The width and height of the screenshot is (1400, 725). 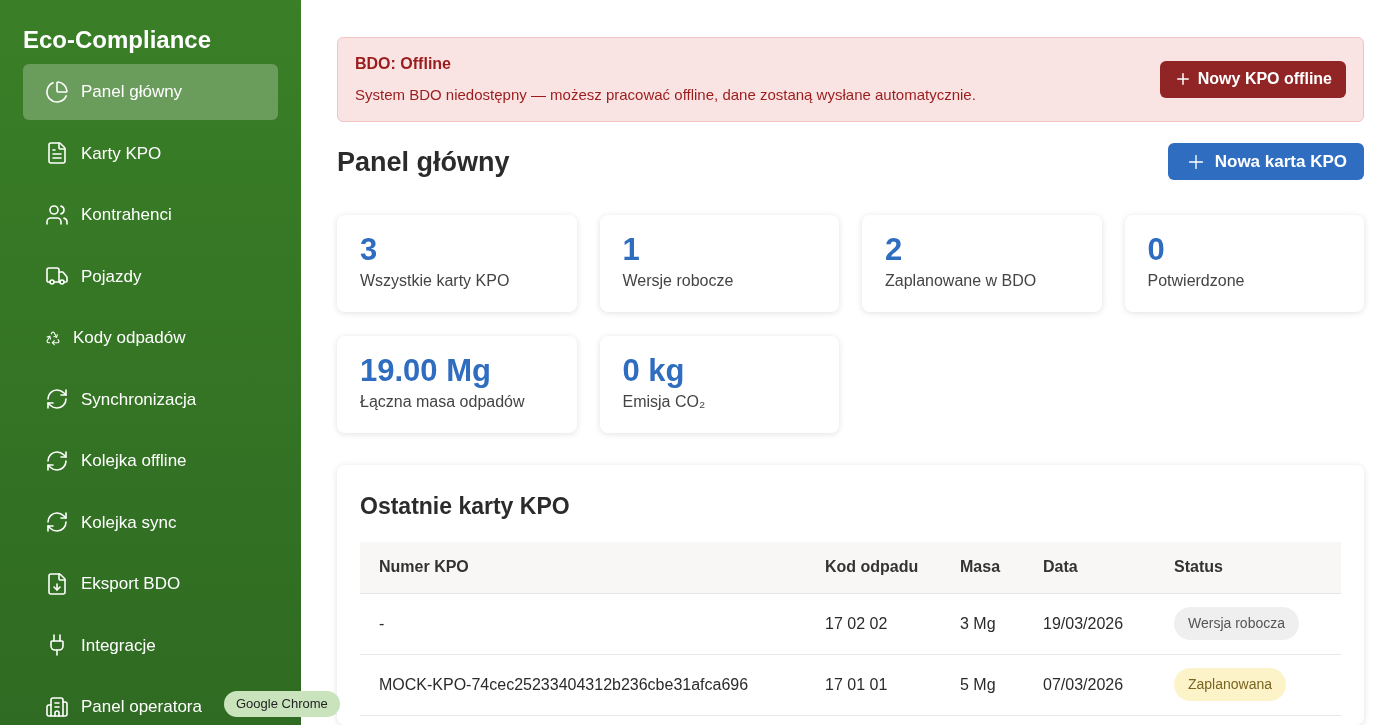 What do you see at coordinates (1199, 567) in the screenshot?
I see `column-header: Status` at bounding box center [1199, 567].